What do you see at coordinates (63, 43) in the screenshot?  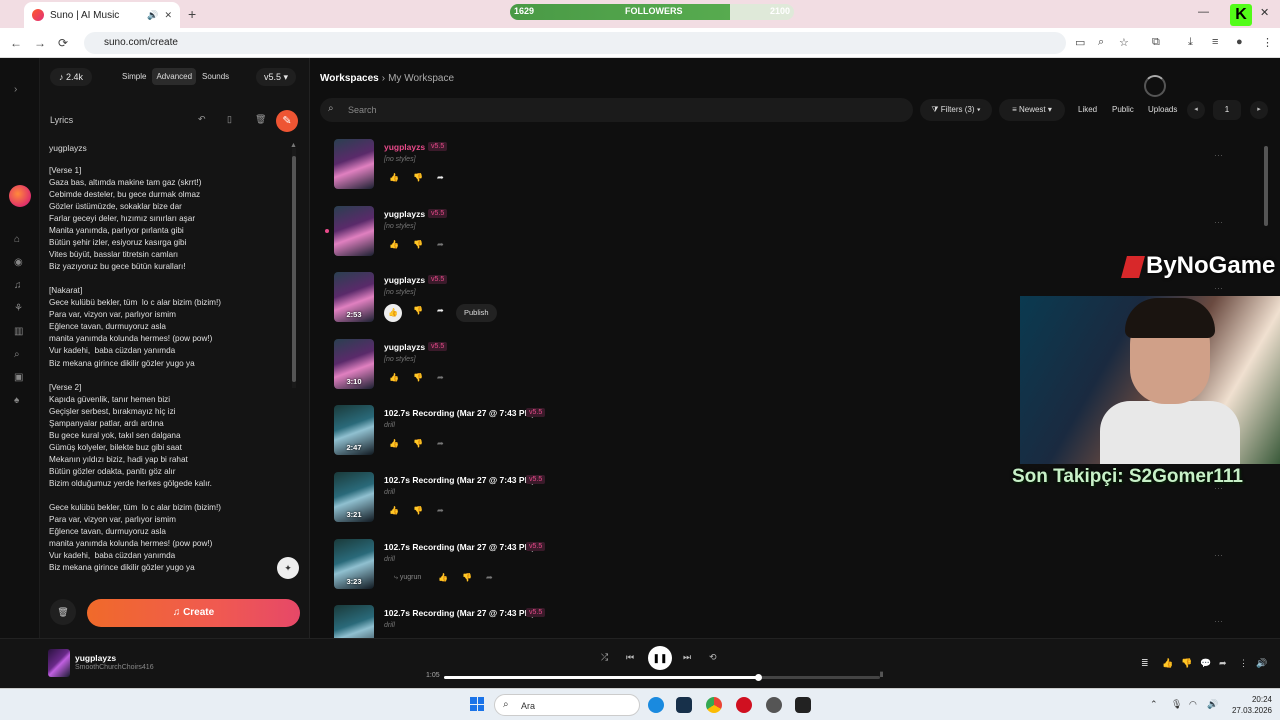 I see `reload-icon: ⟳` at bounding box center [63, 43].